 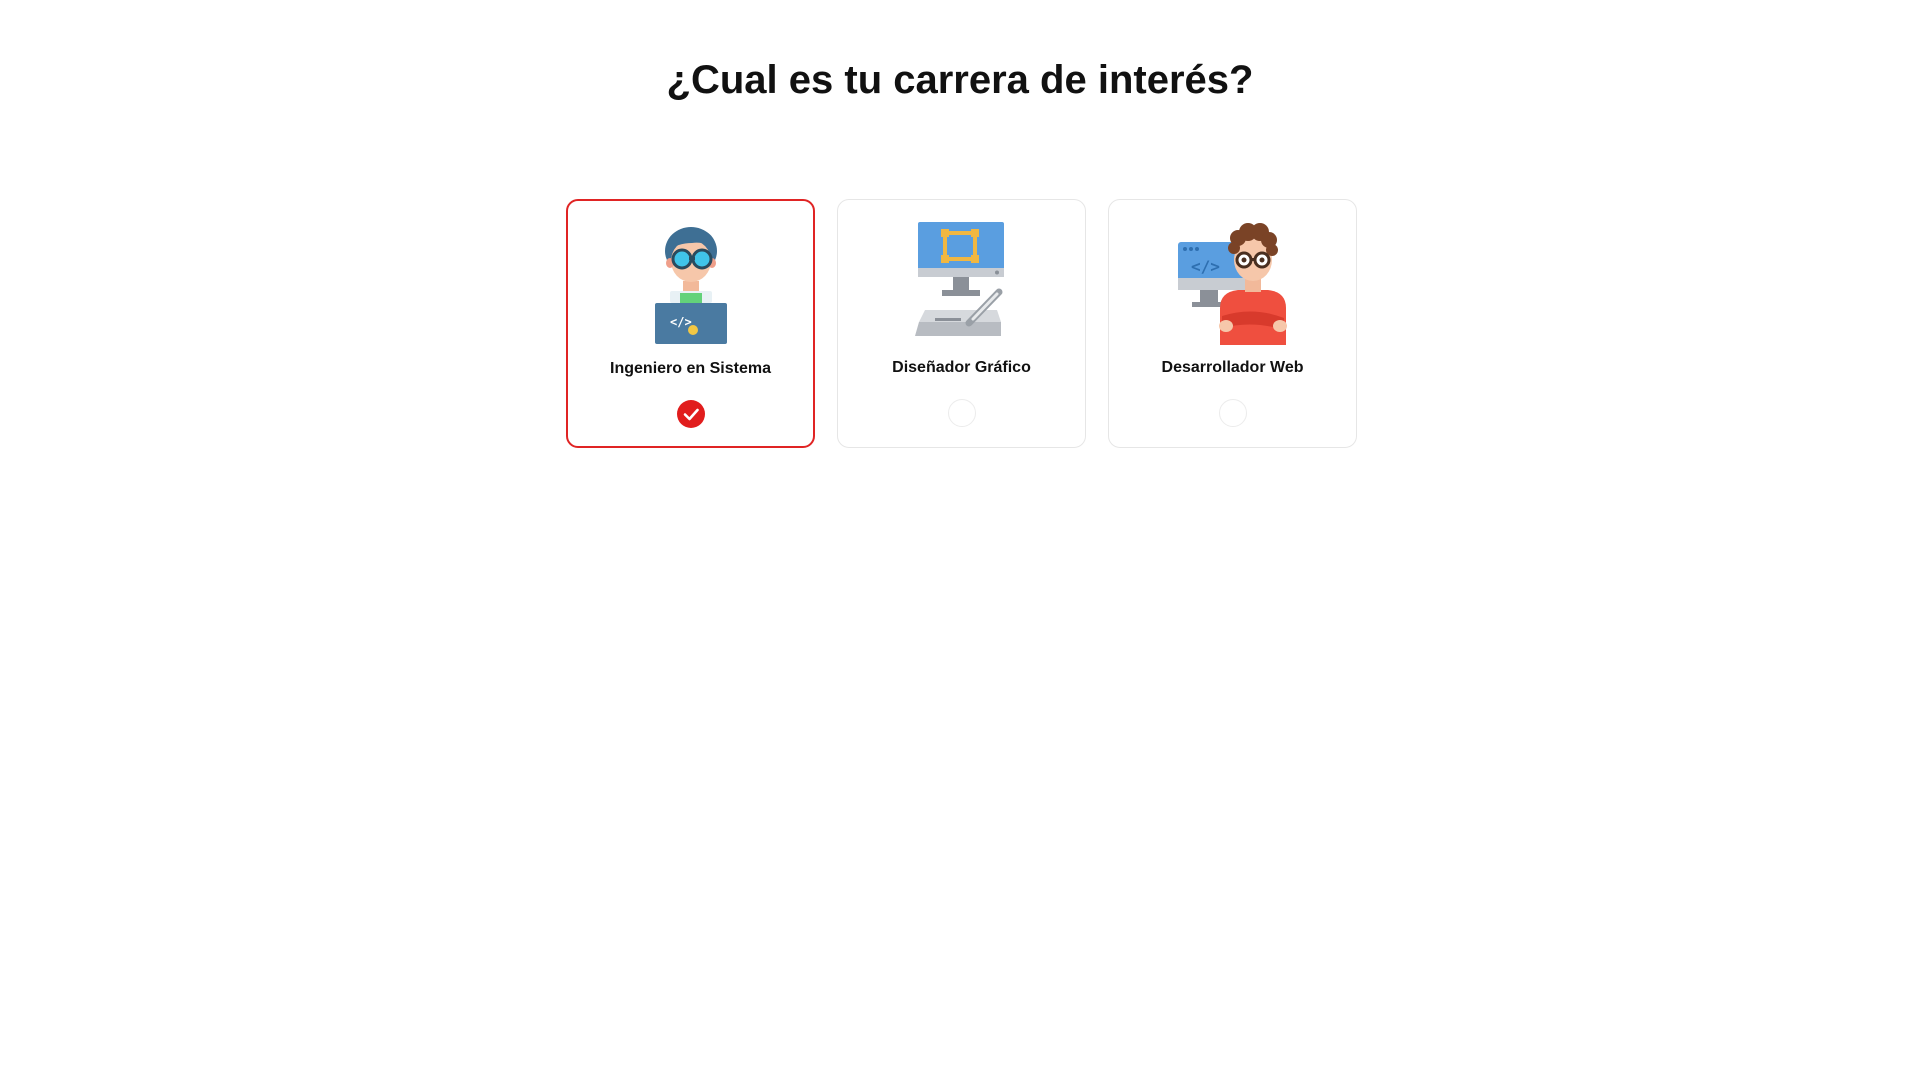 I want to click on career-card-desarrollador-web: </> Desarrollador Web, so click(x=1232, y=323).